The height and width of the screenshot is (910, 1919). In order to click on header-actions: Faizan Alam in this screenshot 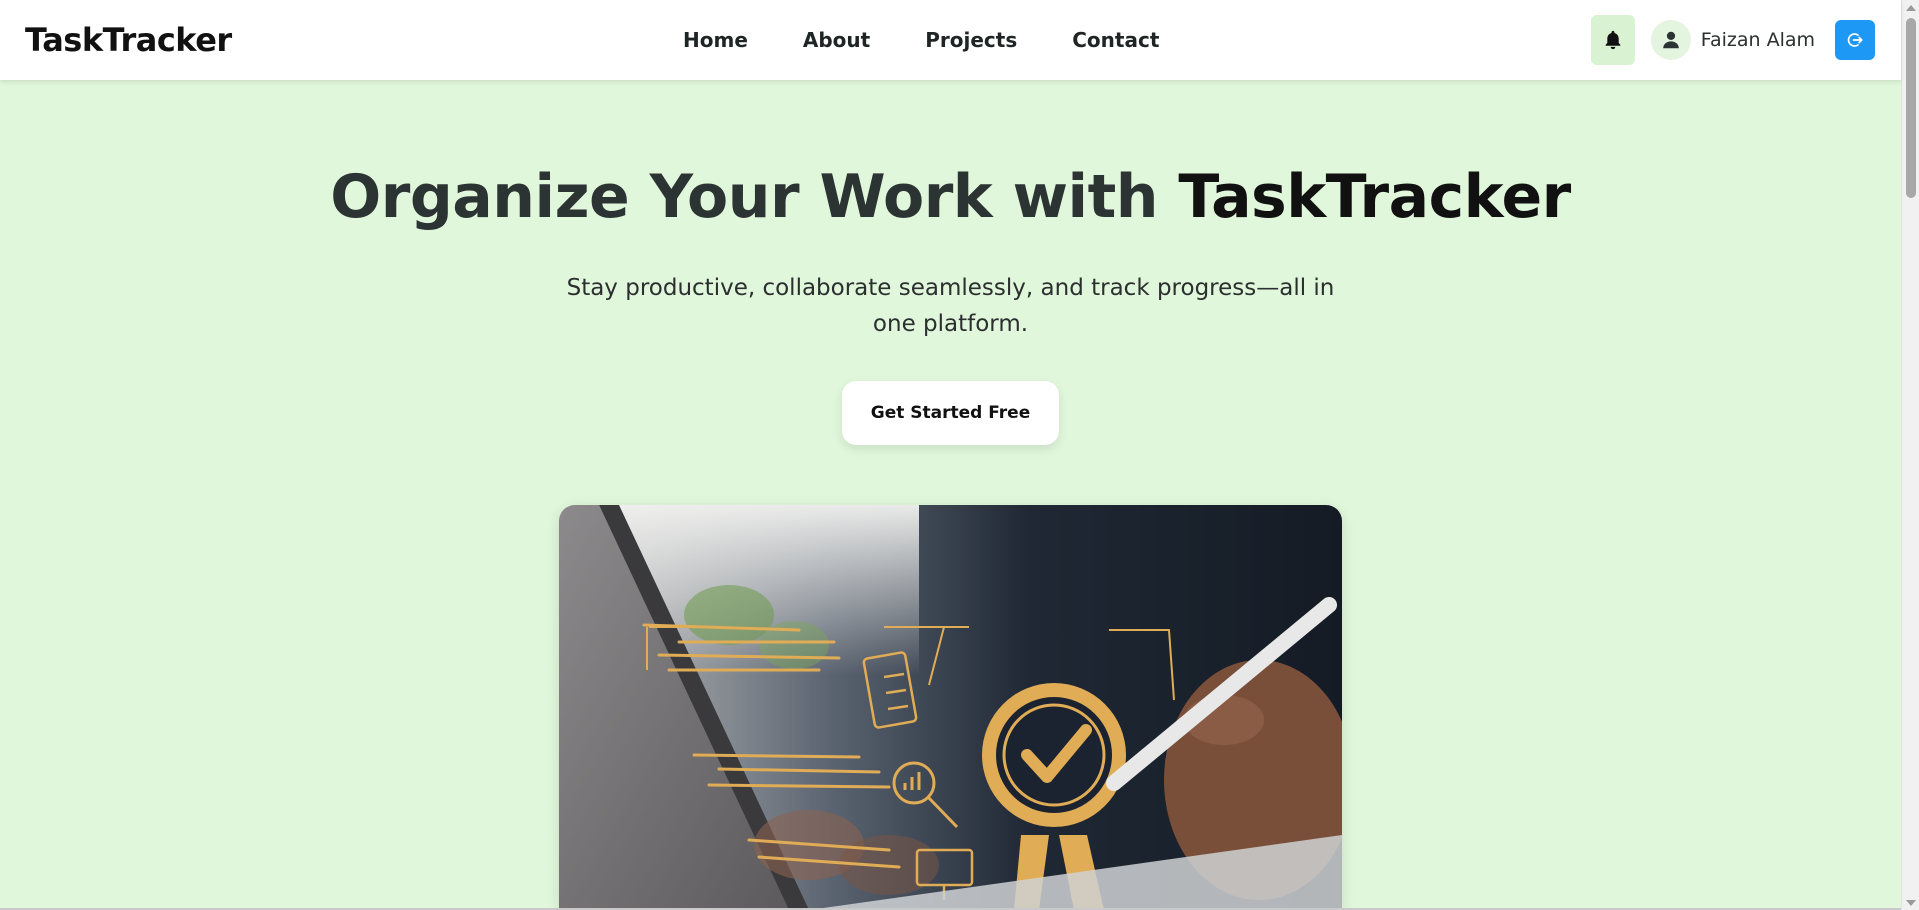, I will do `click(1732, 40)`.